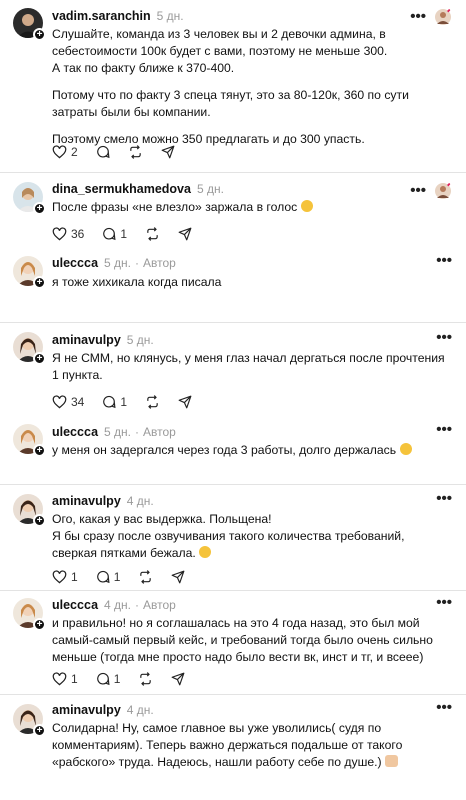  Describe the element at coordinates (68, 234) in the screenshot. I see `like-button: 36` at that location.